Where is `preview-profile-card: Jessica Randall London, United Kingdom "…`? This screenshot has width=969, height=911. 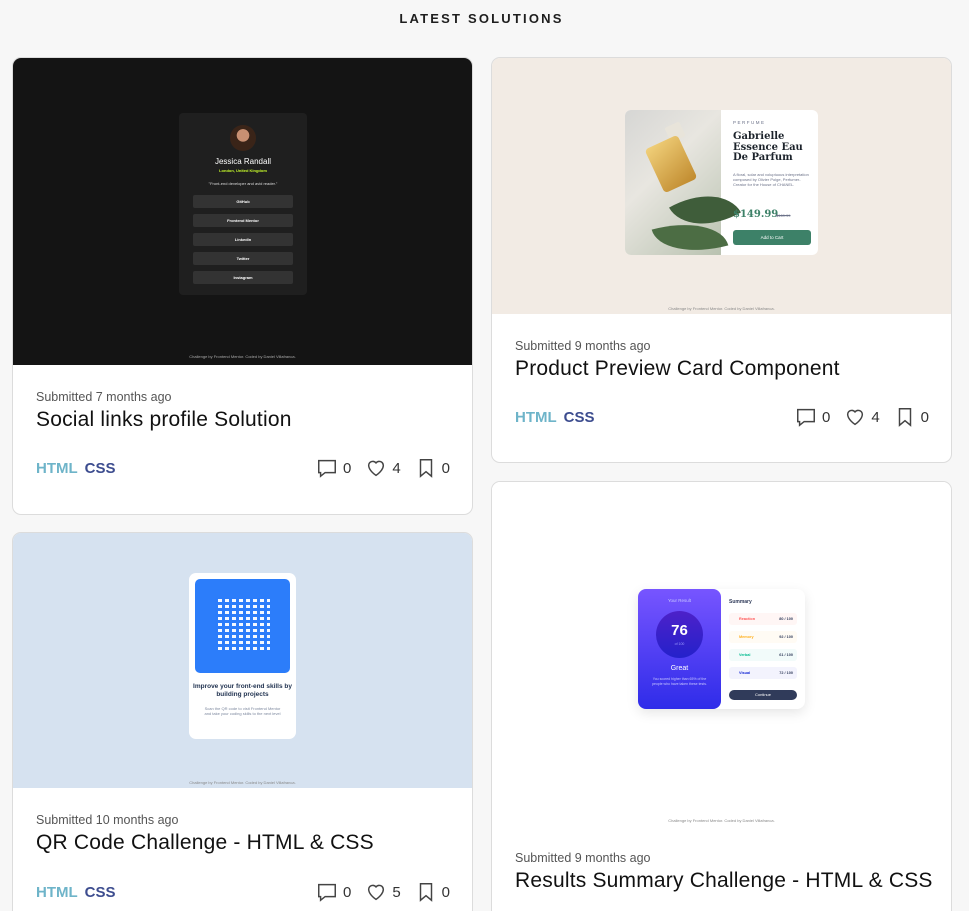
preview-profile-card: Jessica Randall London, United Kingdom "… is located at coordinates (243, 204).